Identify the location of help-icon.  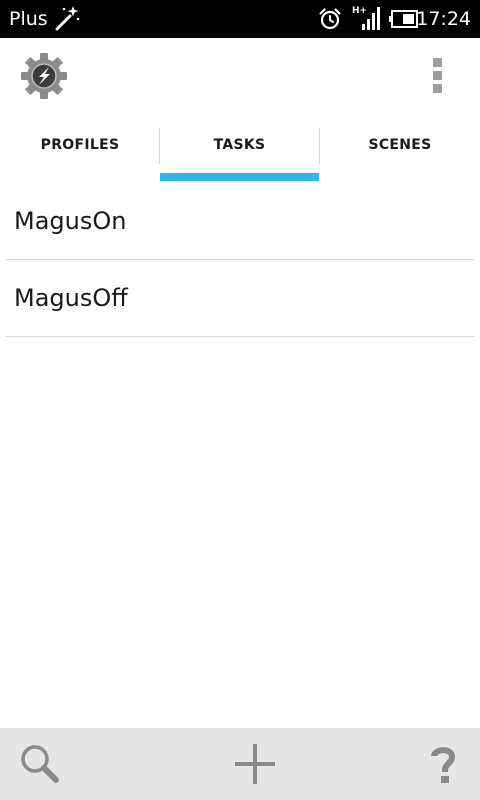
(443, 765).